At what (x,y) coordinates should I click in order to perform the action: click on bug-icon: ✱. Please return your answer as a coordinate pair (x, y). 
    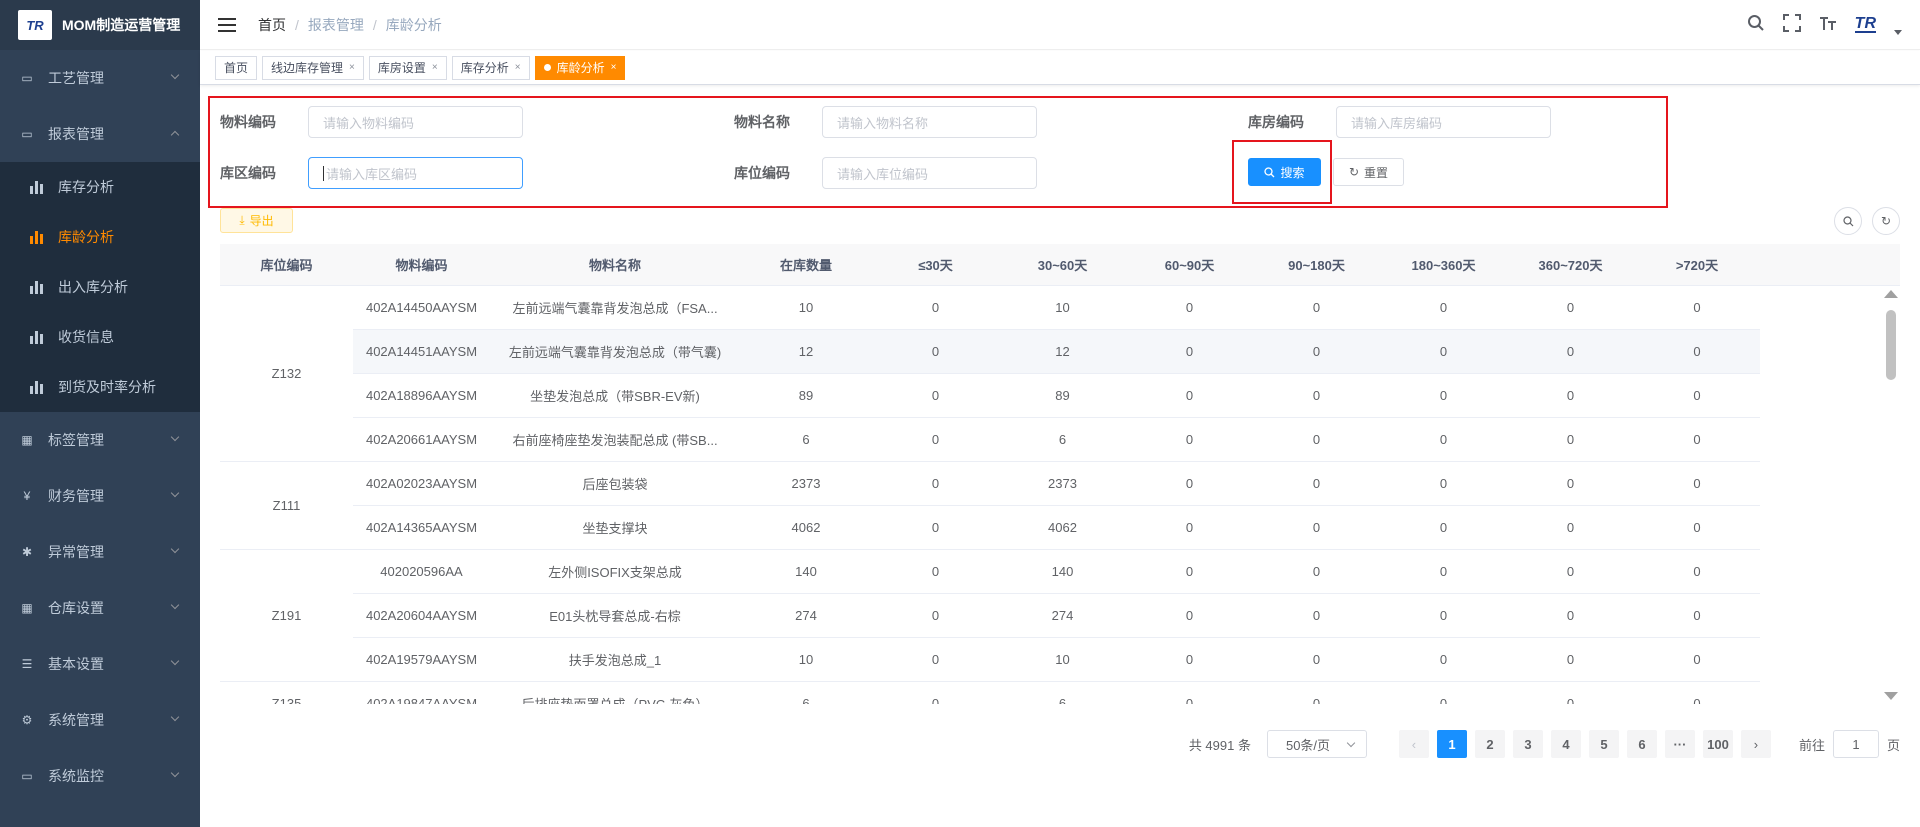
    Looking at the image, I should click on (27, 552).